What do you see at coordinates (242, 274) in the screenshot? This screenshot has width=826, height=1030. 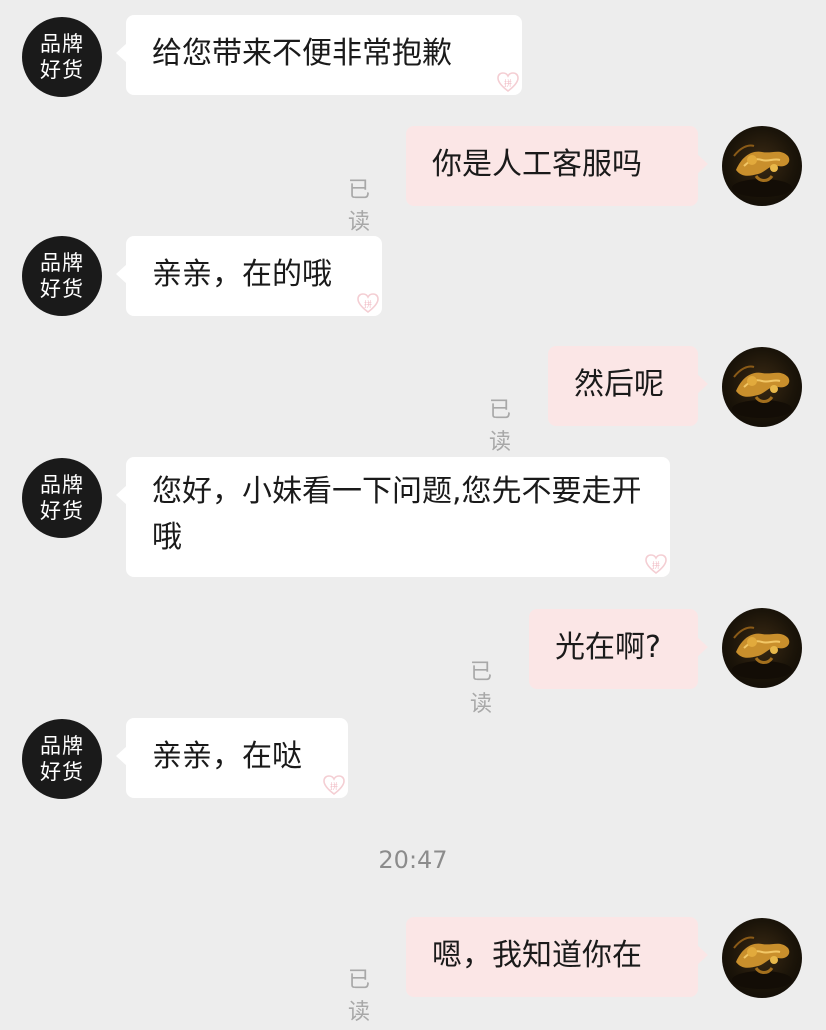 I see `message-text: 亲亲，在的哦` at bounding box center [242, 274].